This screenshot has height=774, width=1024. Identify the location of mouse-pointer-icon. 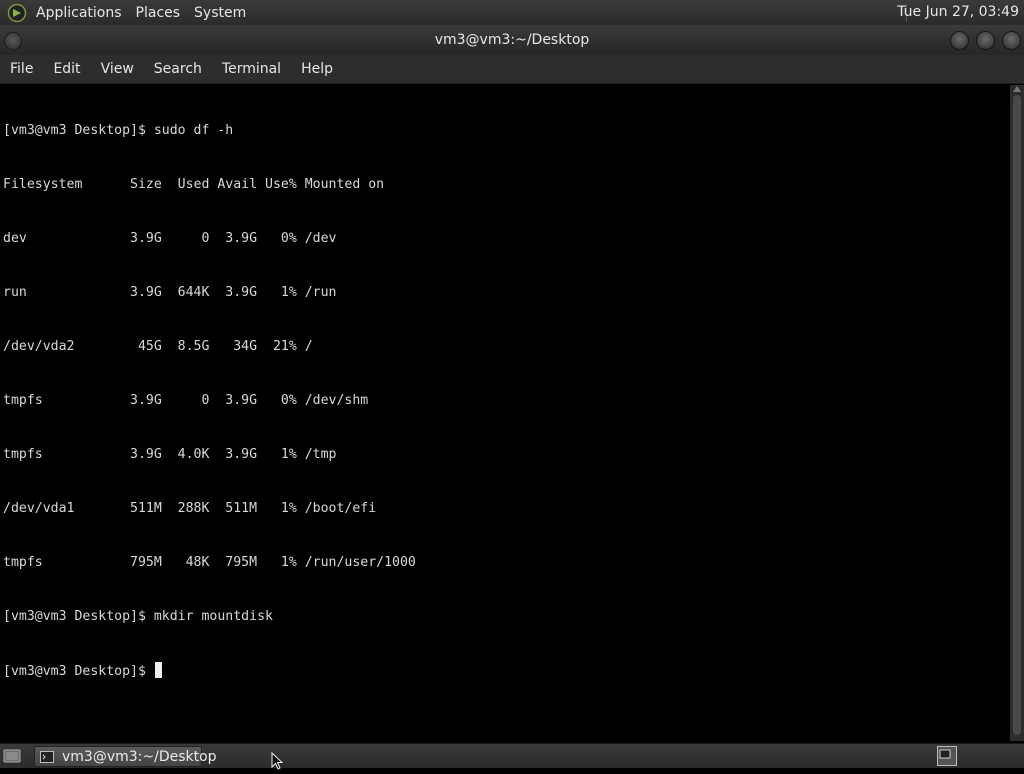
(277, 760).